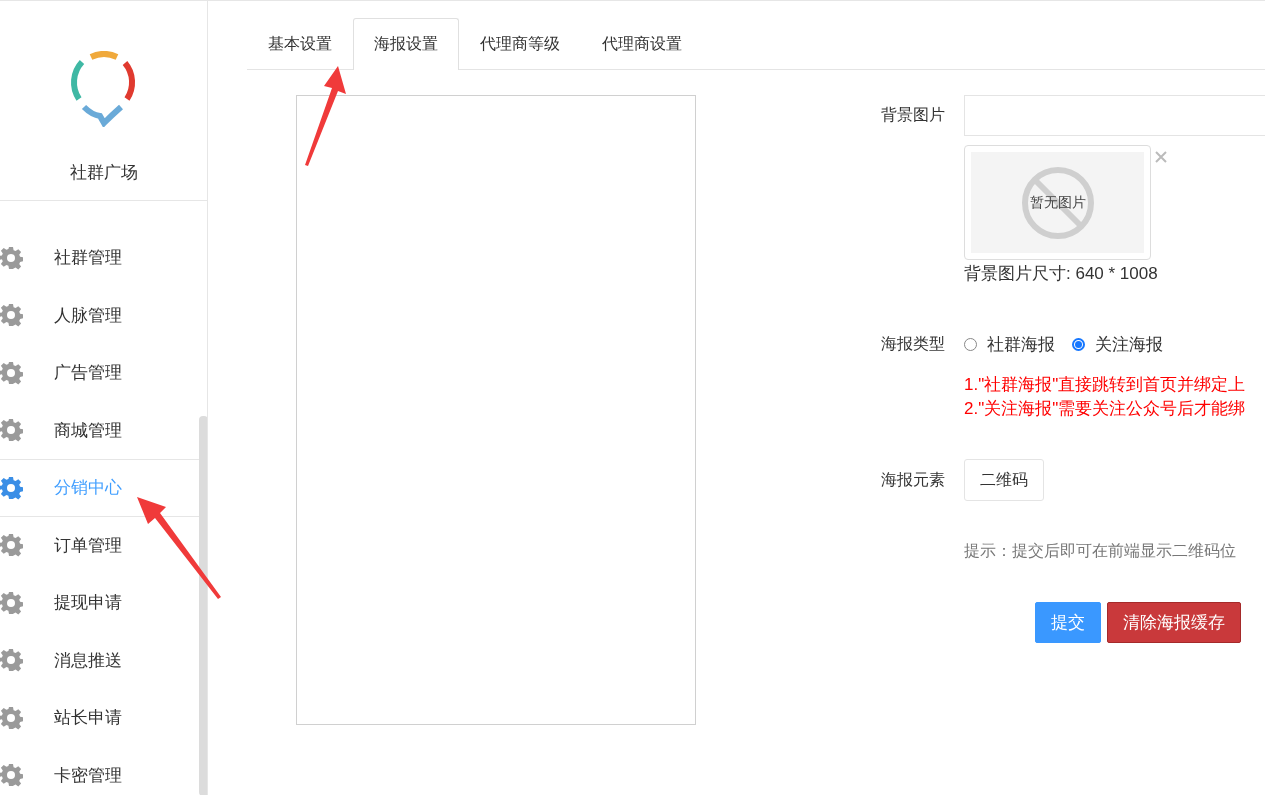 The image size is (1265, 795). Describe the element at coordinates (100, 660) in the screenshot. I see `sidebar-item: 消息推送` at that location.